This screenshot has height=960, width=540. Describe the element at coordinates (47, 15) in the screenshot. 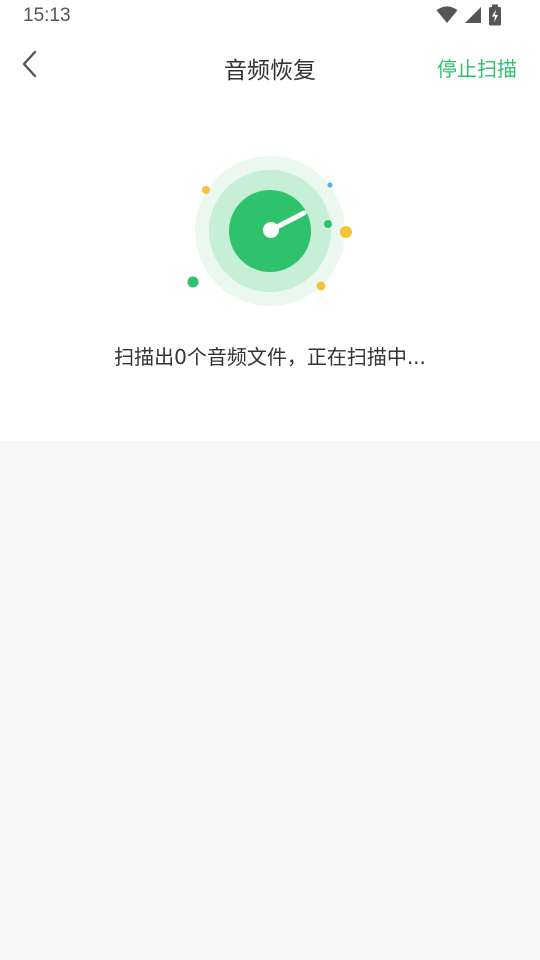

I see `status-time: 15:13` at that location.